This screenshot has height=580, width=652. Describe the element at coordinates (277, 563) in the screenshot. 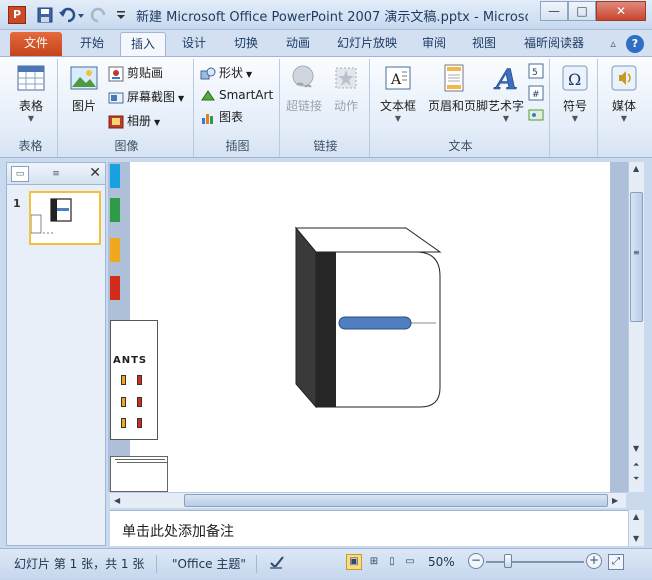

I see `spell-check-icon` at that location.